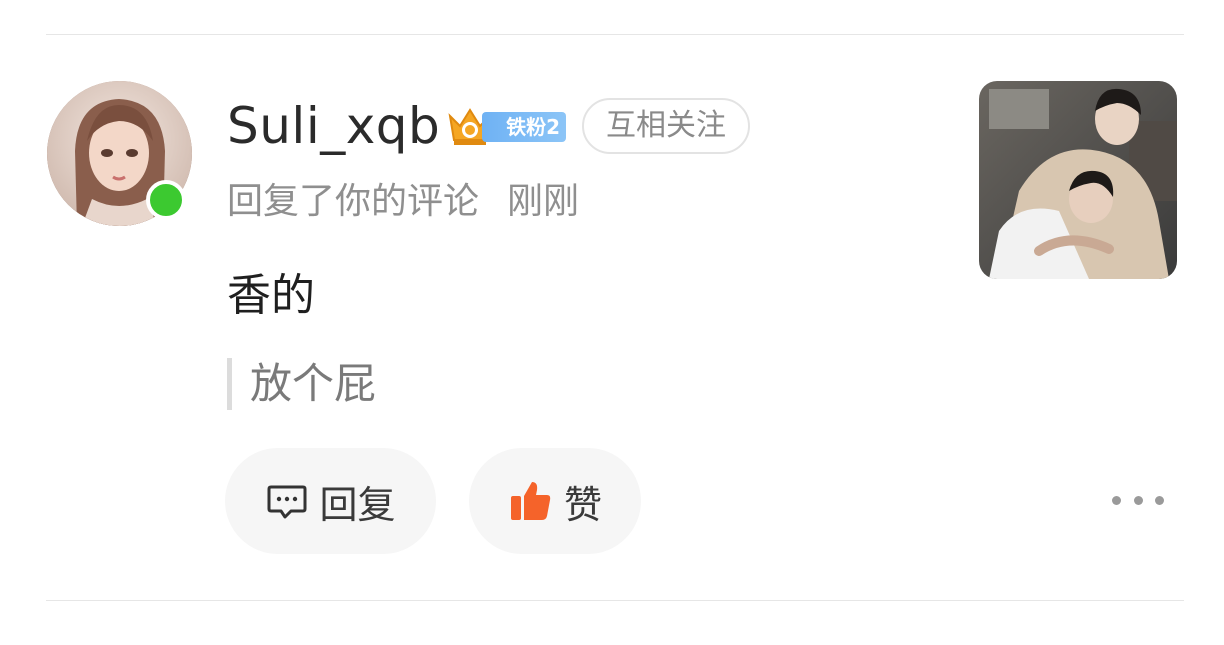  I want to click on follow-status-button: 互相关注, so click(666, 126).